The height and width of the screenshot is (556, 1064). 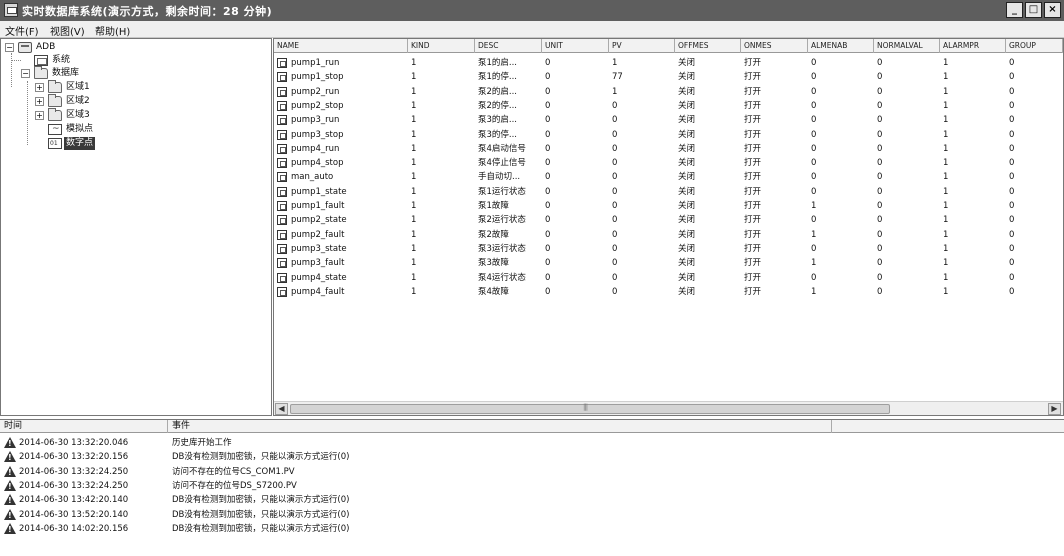 I want to click on column-header: DESC, so click(x=508, y=46).